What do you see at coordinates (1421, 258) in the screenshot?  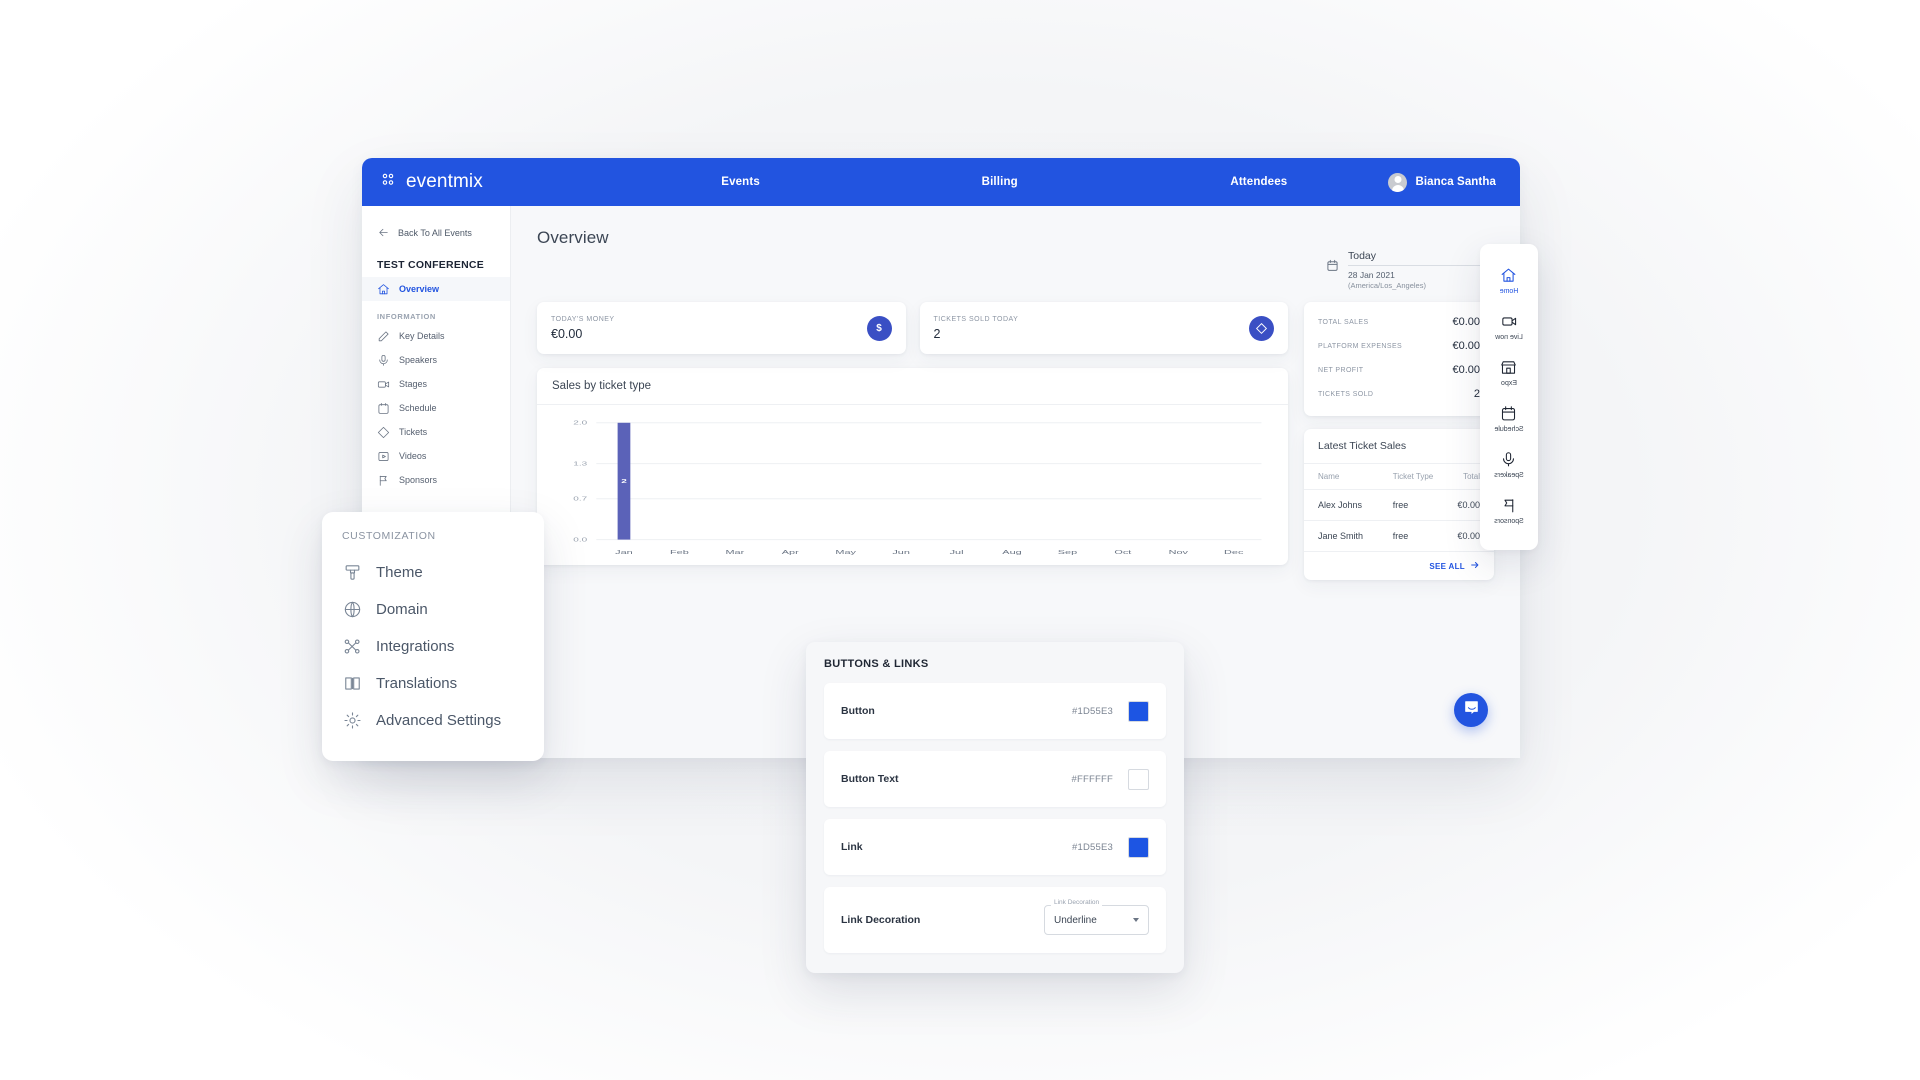 I see `date-range-select: Today` at bounding box center [1421, 258].